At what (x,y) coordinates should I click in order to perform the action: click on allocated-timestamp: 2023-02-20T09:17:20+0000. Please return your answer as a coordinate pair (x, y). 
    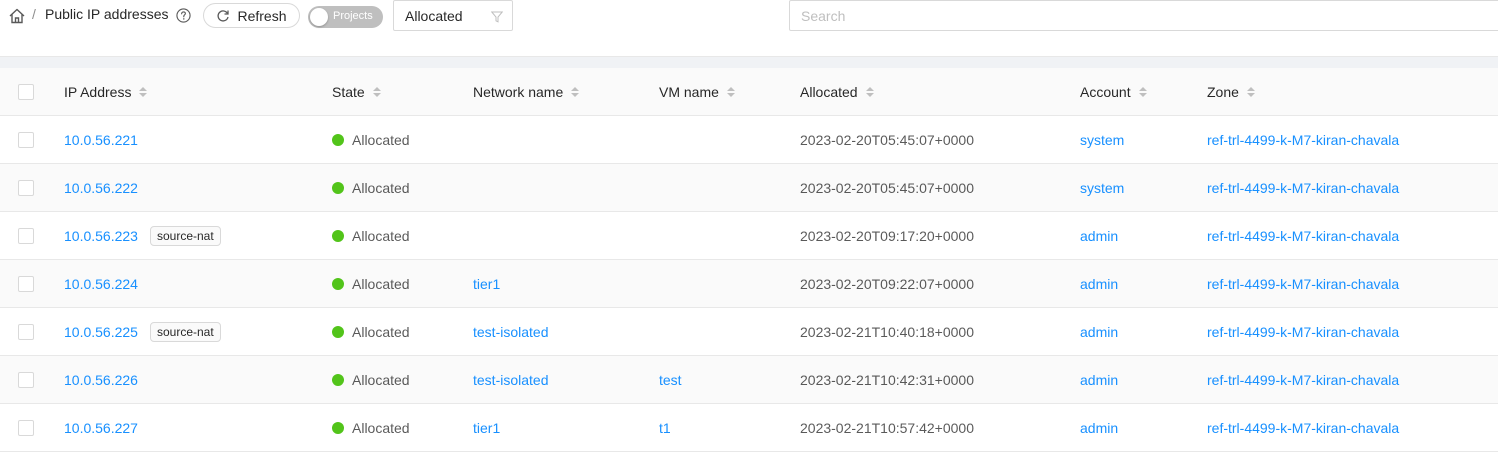
    Looking at the image, I should click on (887, 235).